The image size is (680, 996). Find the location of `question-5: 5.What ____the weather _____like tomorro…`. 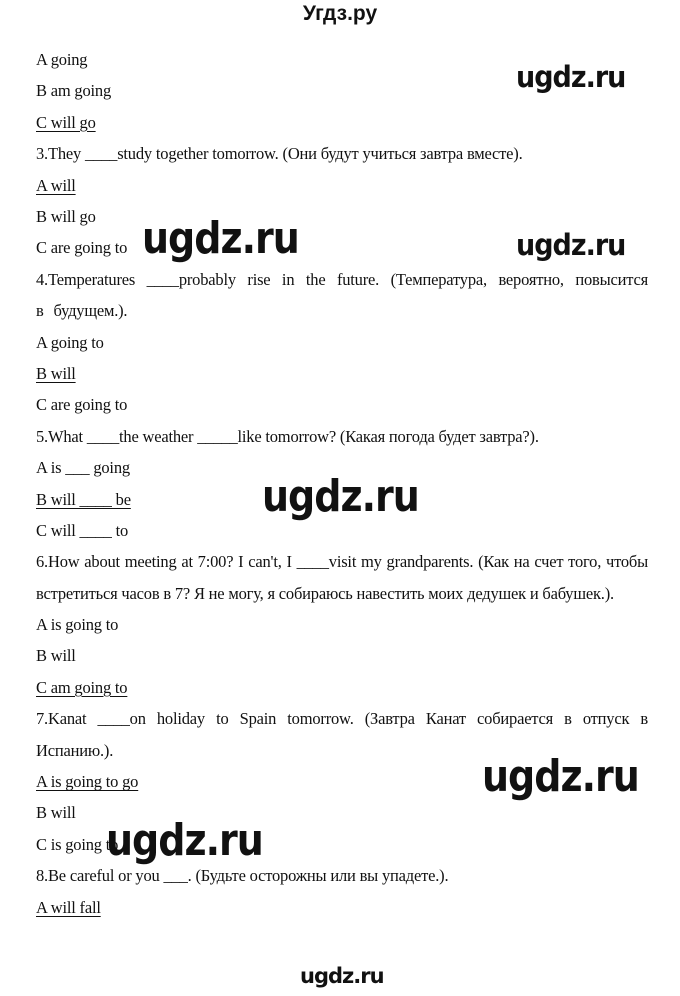

question-5: 5.What ____the weather _____like tomorro… is located at coordinates (287, 436).